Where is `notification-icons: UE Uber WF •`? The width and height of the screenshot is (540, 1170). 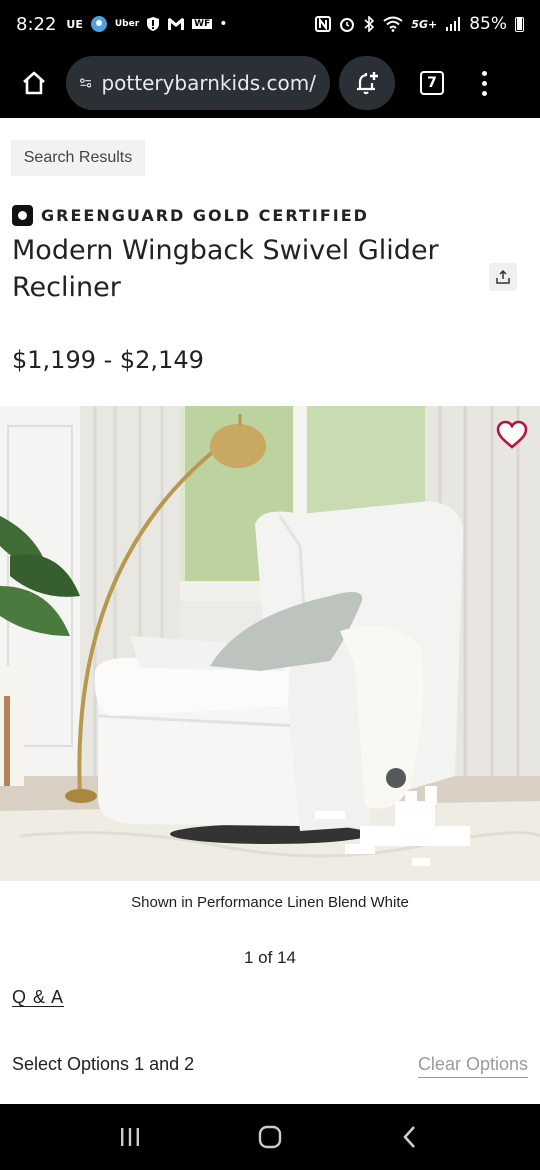
notification-icons: UE Uber WF • is located at coordinates (147, 24).